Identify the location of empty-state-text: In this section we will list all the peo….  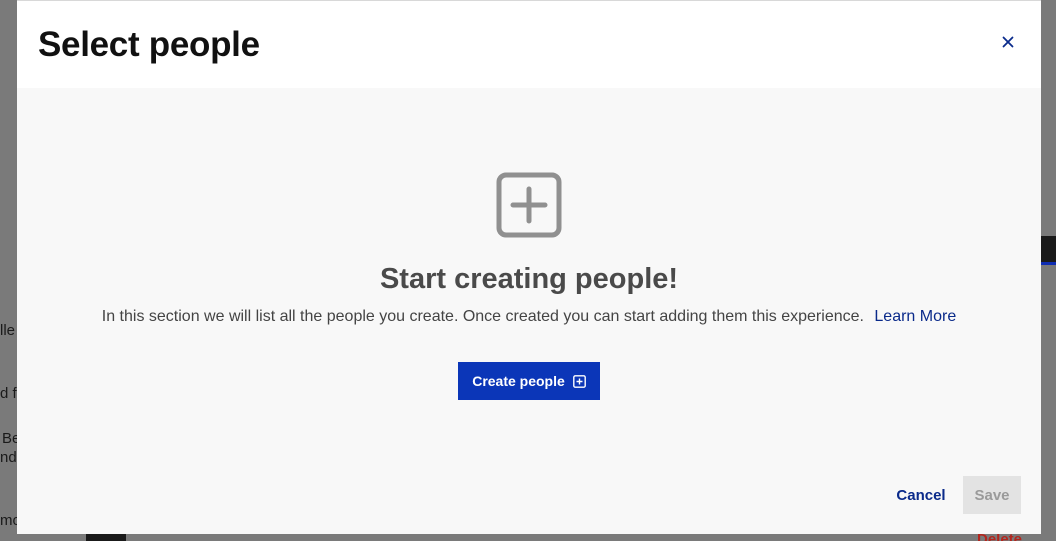
(482, 316).